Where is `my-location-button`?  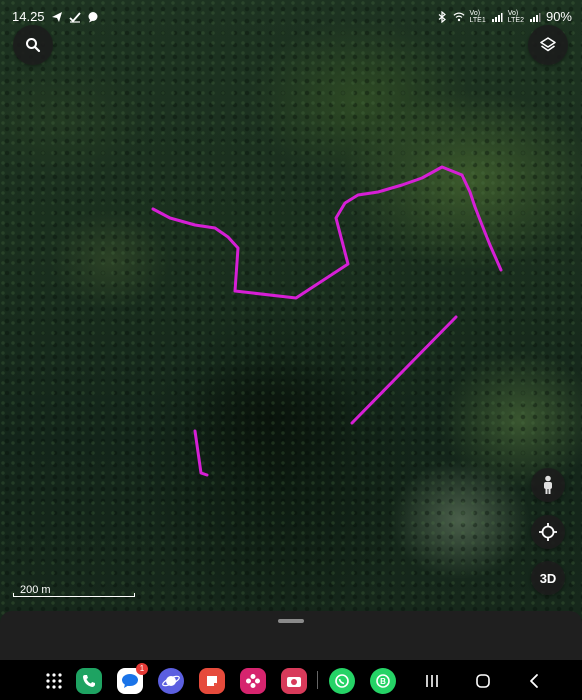
my-location-button is located at coordinates (548, 532).